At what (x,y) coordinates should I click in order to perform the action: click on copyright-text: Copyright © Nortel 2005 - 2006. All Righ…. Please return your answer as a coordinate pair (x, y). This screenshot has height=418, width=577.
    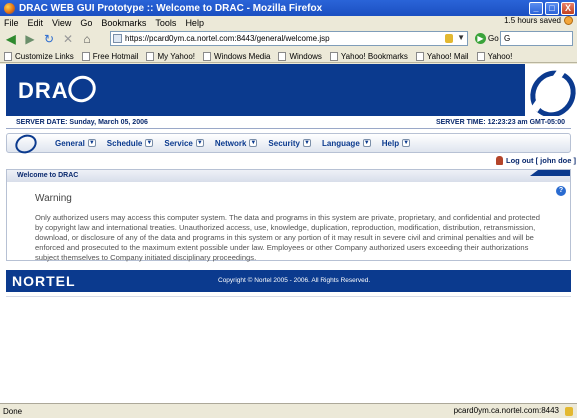
    Looking at the image, I should click on (294, 280).